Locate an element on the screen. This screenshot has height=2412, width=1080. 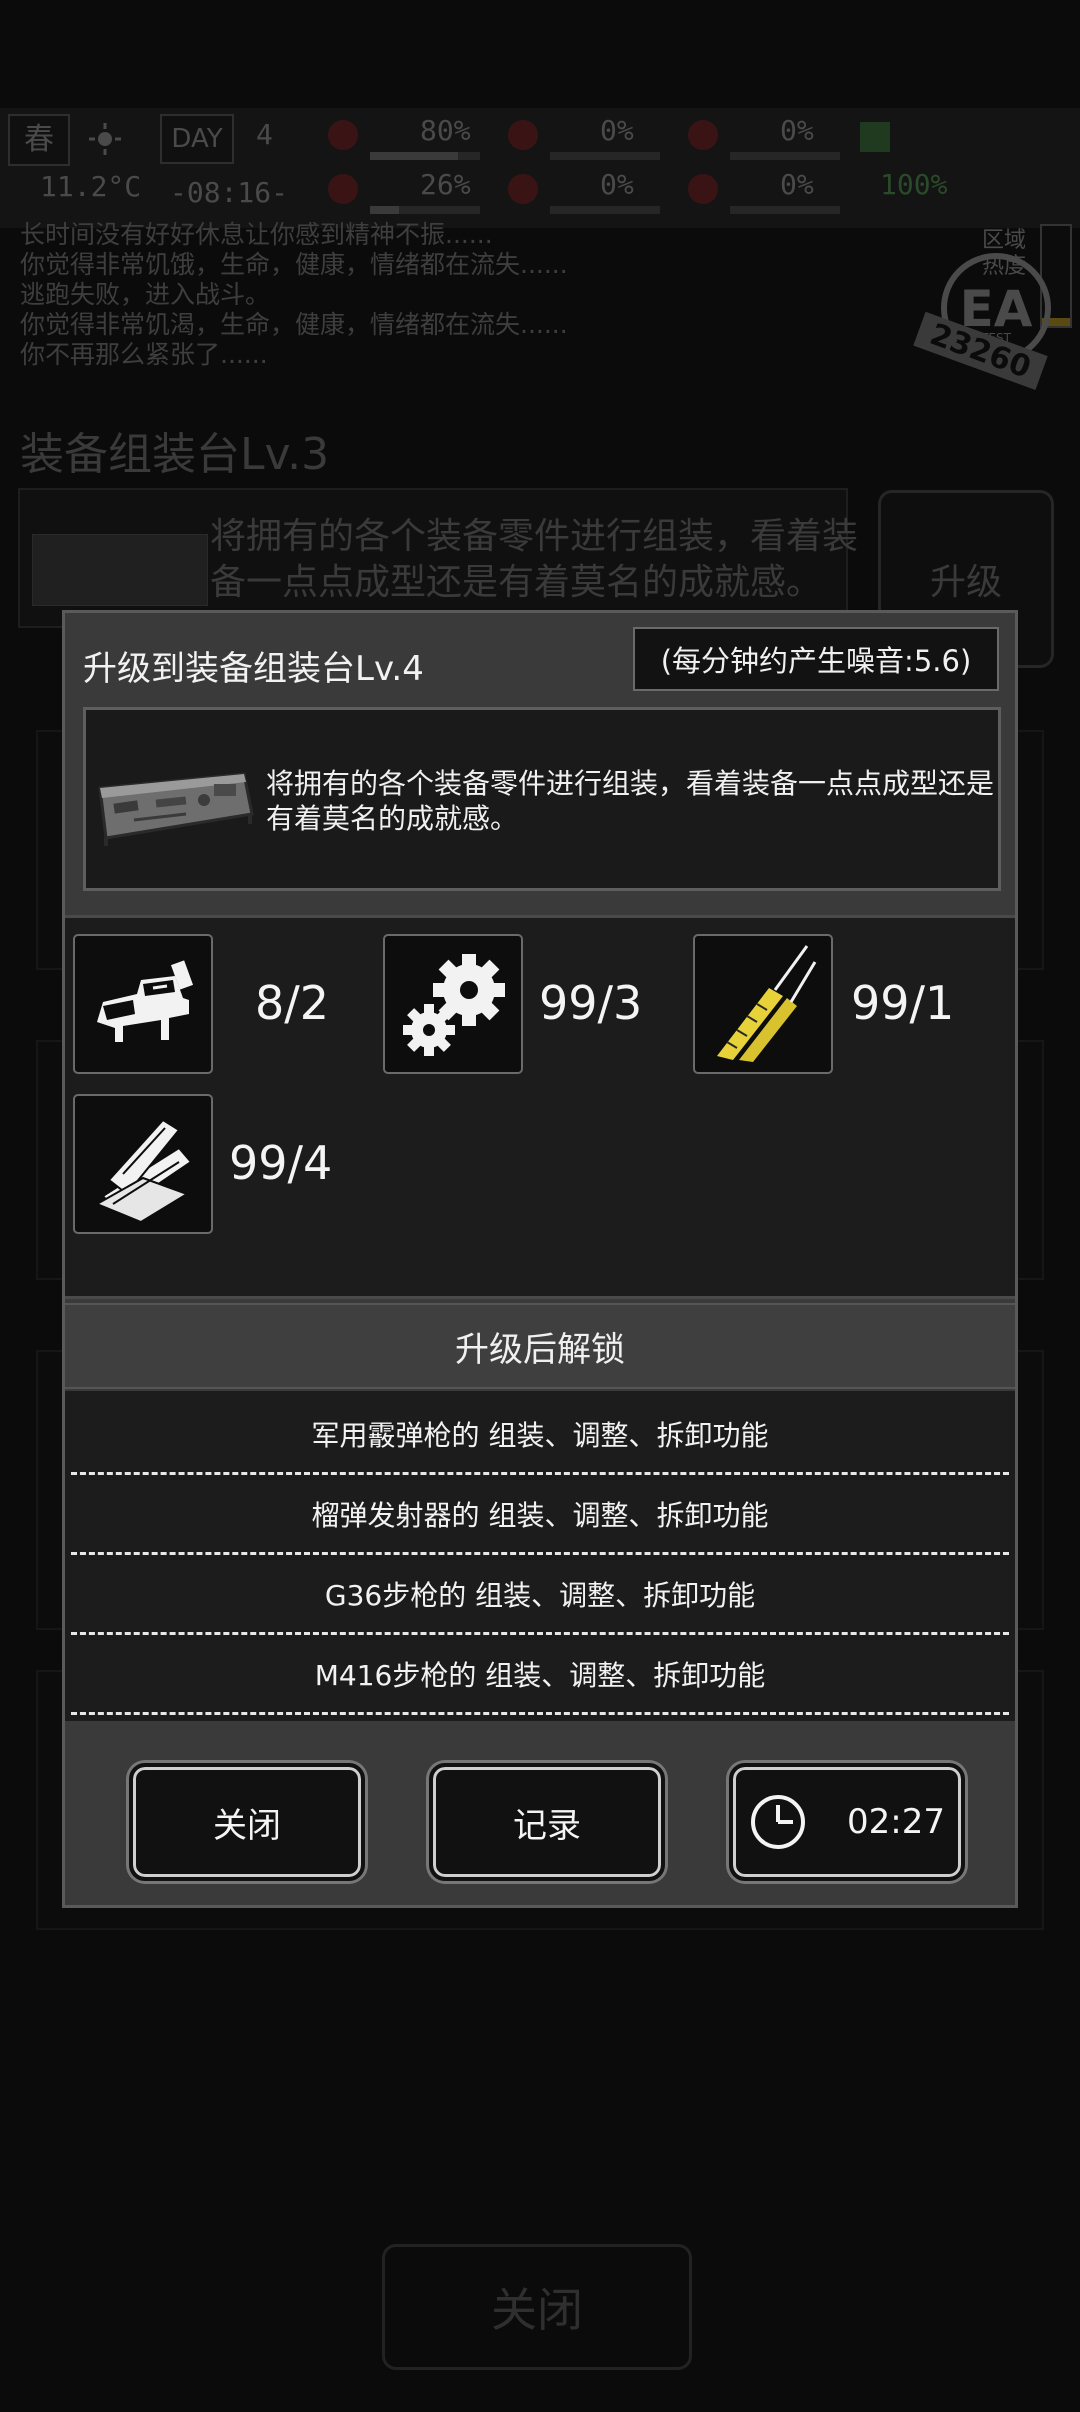
record-button: 记录 is located at coordinates (547, 1822).